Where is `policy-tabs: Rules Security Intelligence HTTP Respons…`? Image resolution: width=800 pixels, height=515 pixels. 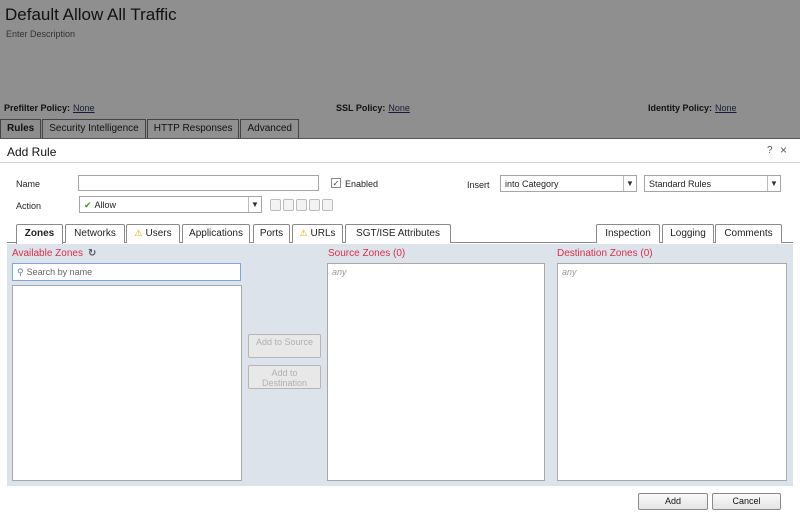 policy-tabs: Rules Security Intelligence HTTP Respons… is located at coordinates (150, 128).